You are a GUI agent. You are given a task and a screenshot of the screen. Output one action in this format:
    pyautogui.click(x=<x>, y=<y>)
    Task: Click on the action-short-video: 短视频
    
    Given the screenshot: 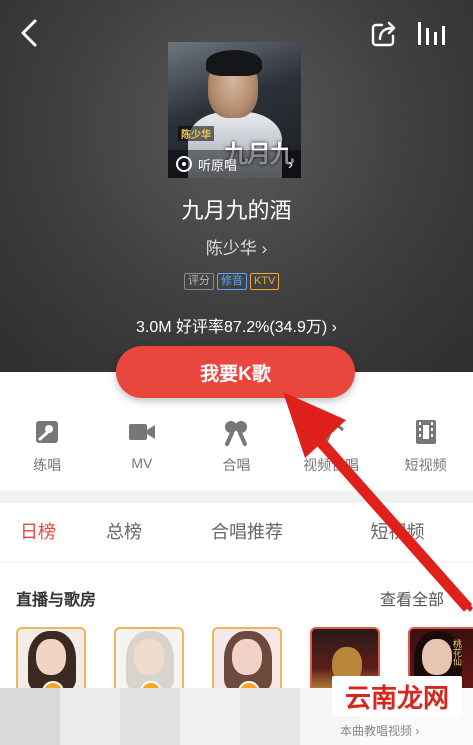 What is the action you would take?
    pyautogui.click(x=425, y=448)
    